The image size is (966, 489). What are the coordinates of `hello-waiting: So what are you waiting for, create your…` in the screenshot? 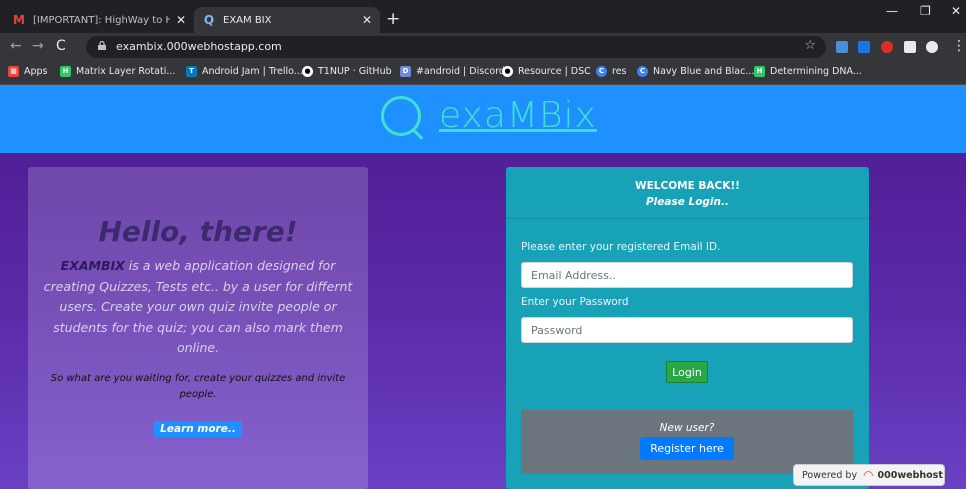 It's located at (198, 386).